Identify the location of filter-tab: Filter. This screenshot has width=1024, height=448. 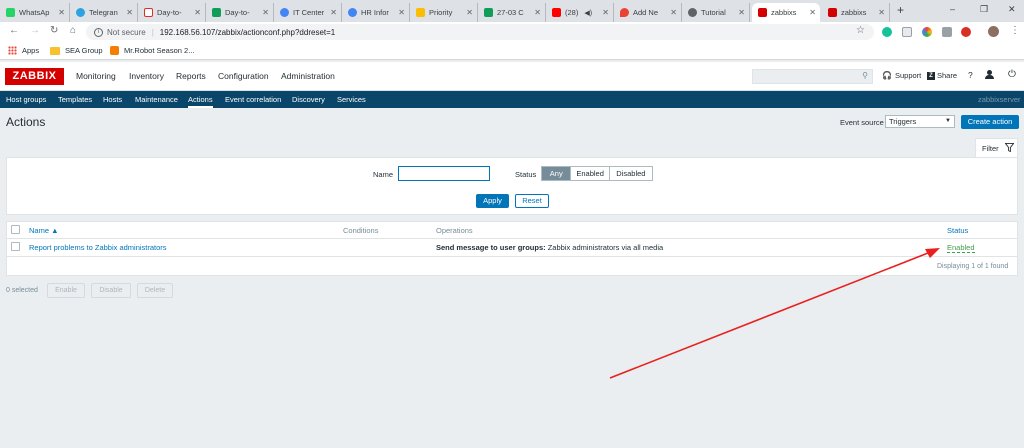
(996, 148).